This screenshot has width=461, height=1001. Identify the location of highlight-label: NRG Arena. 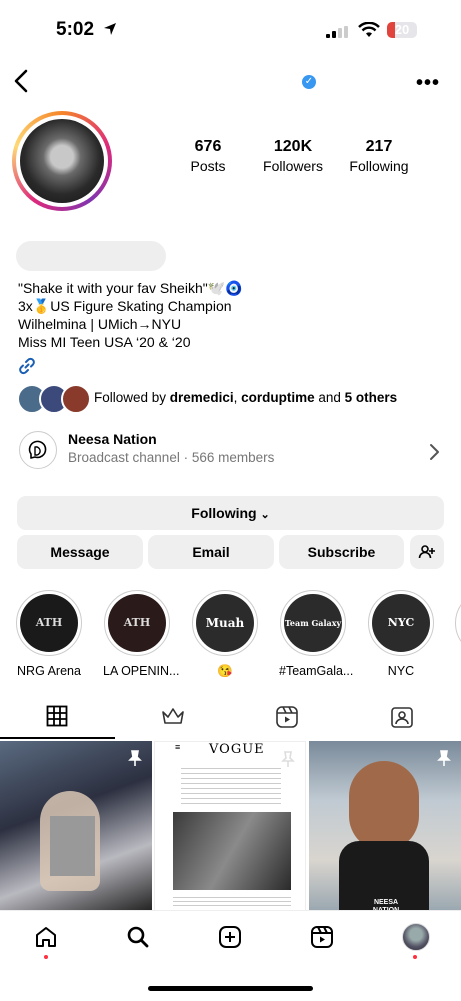
(49, 671).